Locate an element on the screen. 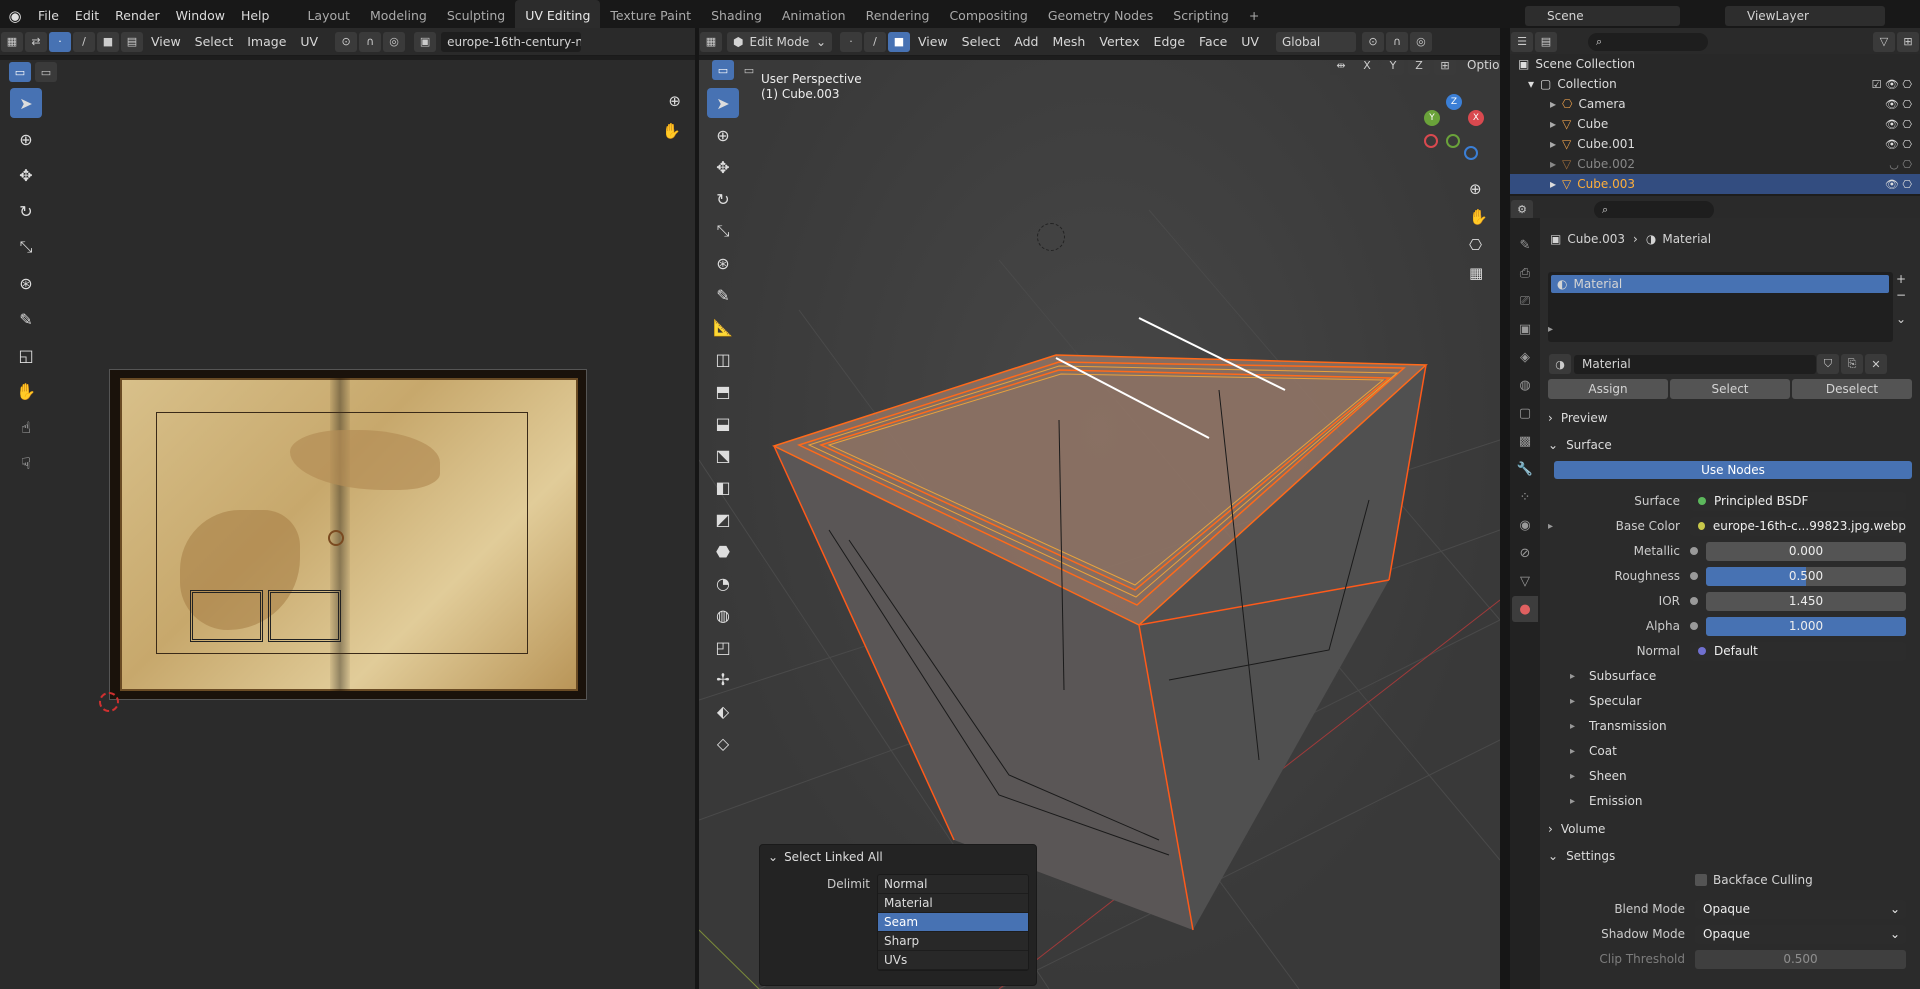  volume-panel-header: › Volume is located at coordinates (1576, 829).